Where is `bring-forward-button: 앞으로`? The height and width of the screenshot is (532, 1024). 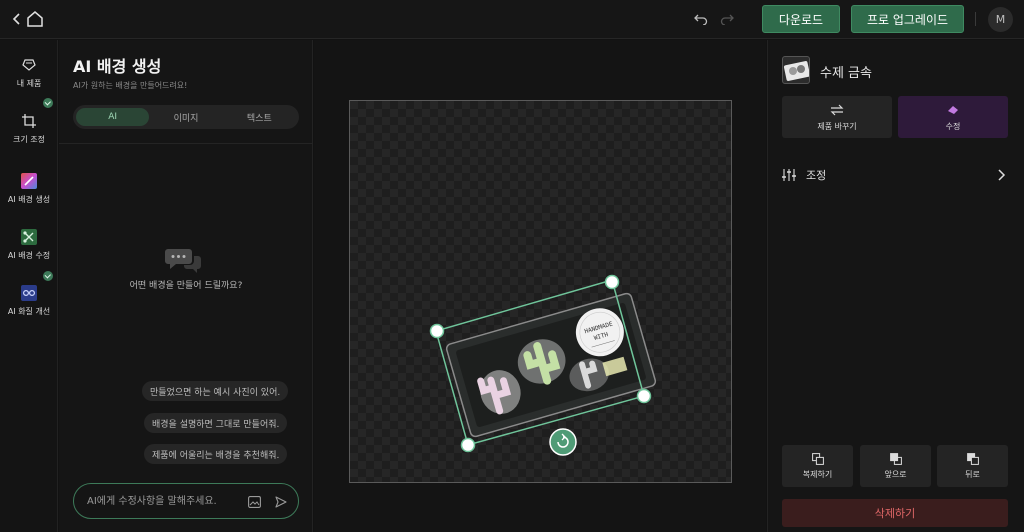 bring-forward-button: 앞으로 is located at coordinates (895, 466).